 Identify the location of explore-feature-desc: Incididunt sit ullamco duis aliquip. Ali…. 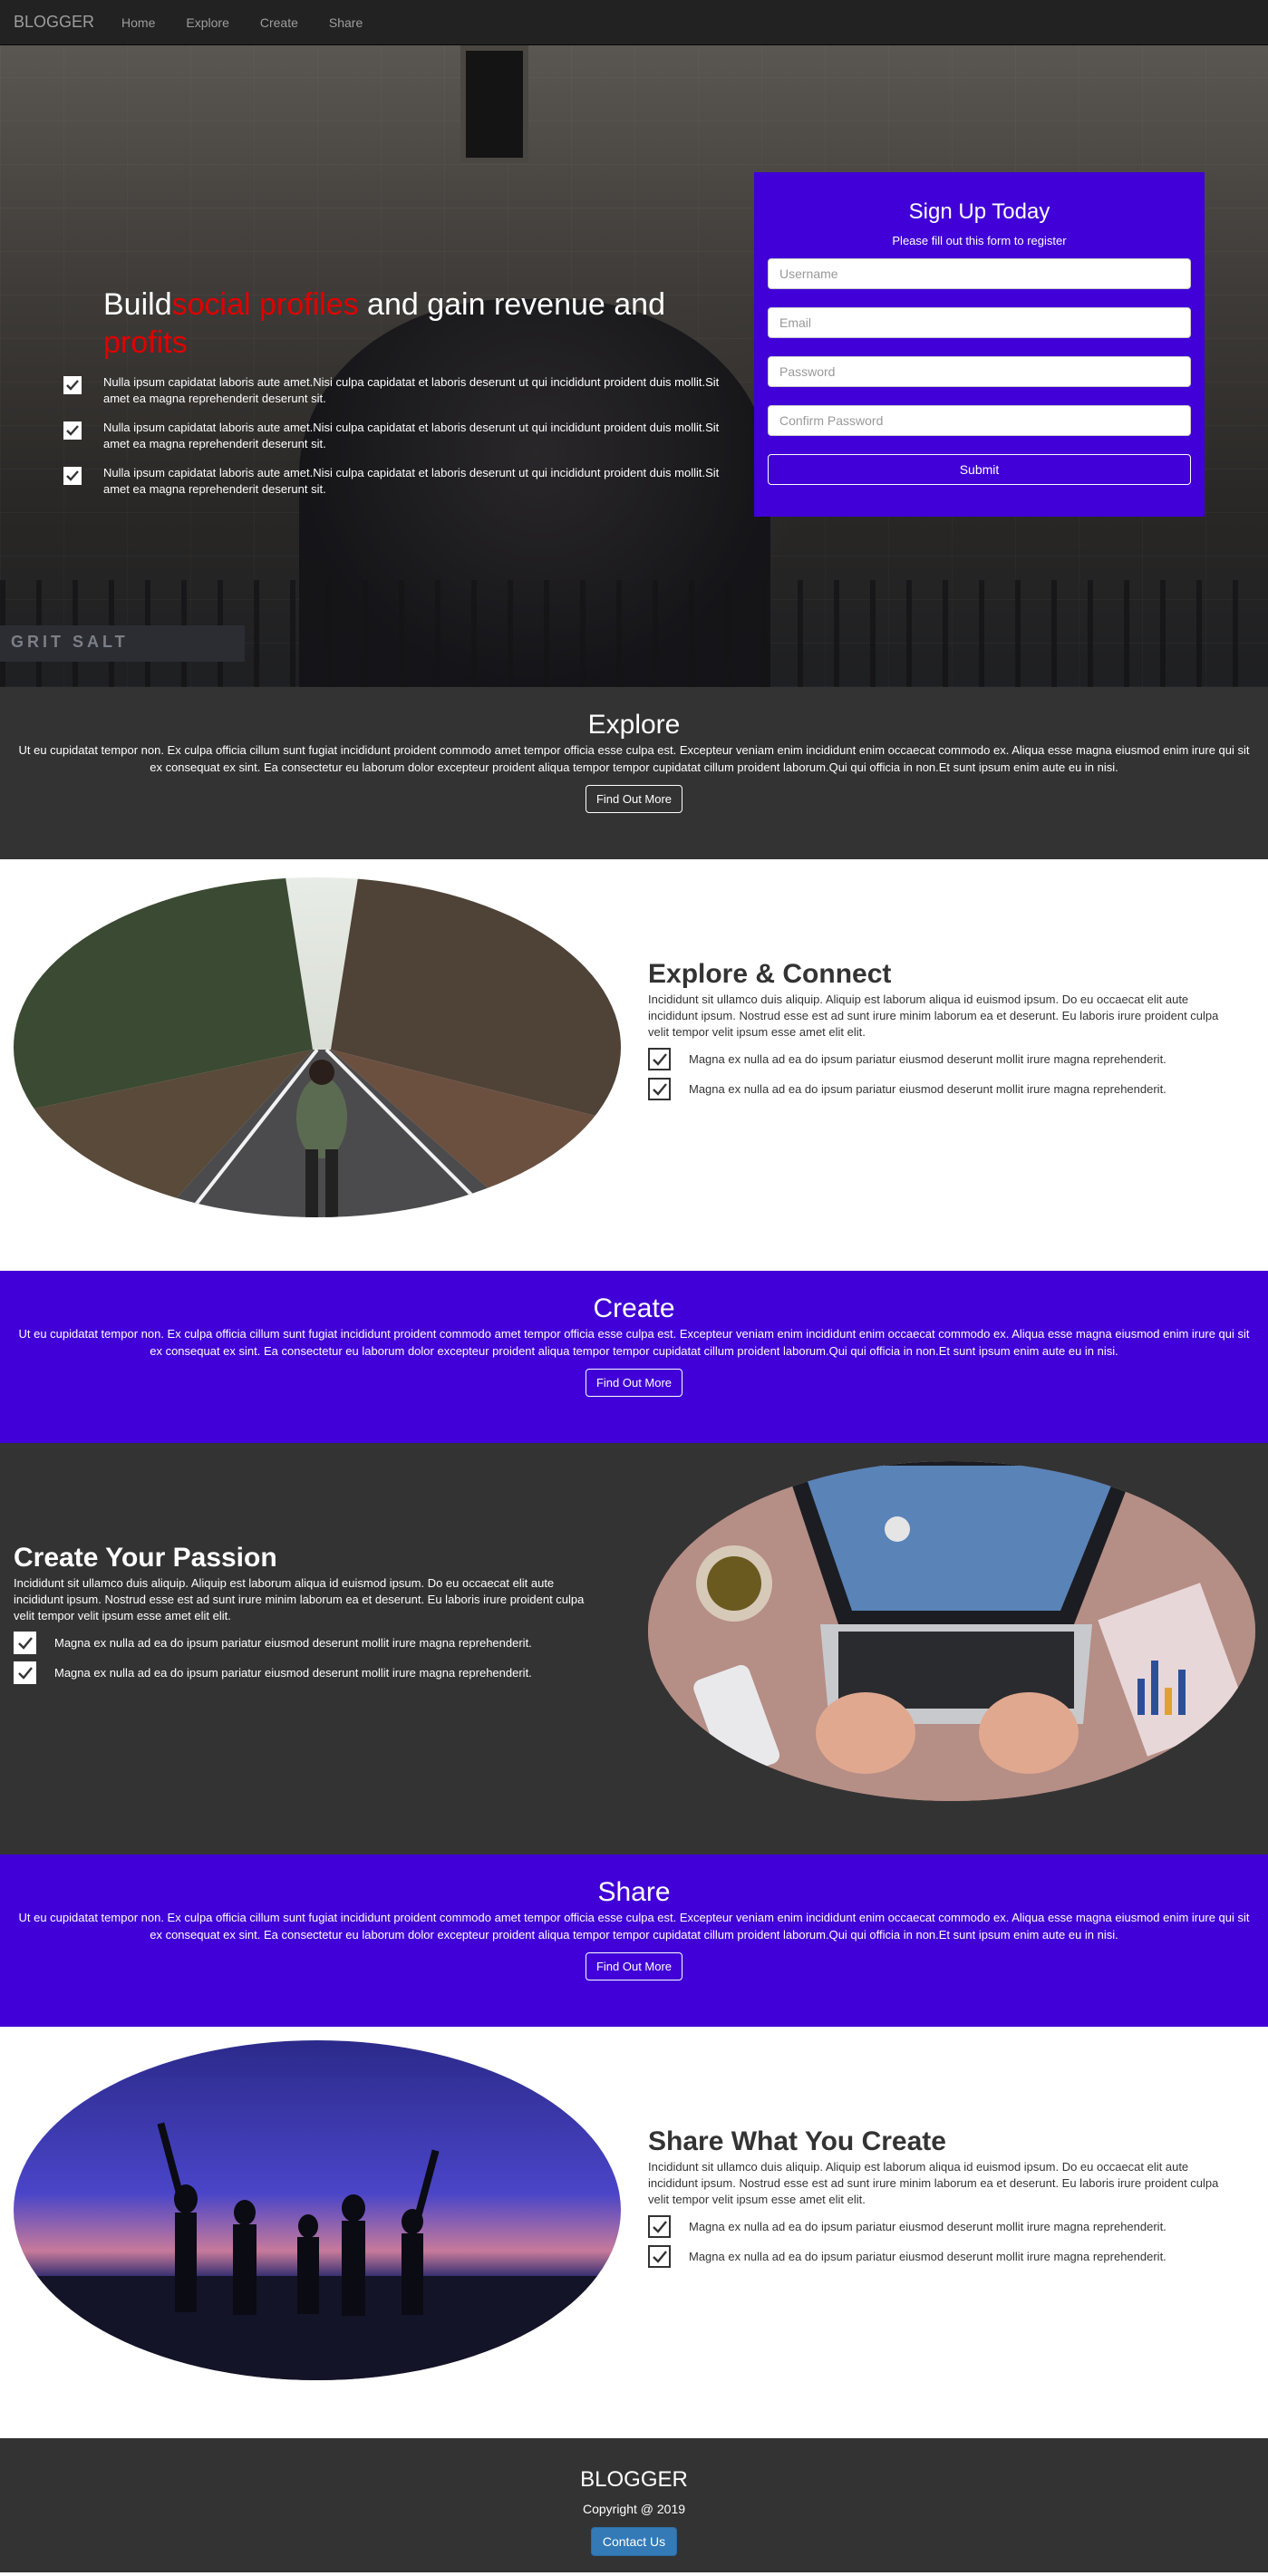
(933, 1016).